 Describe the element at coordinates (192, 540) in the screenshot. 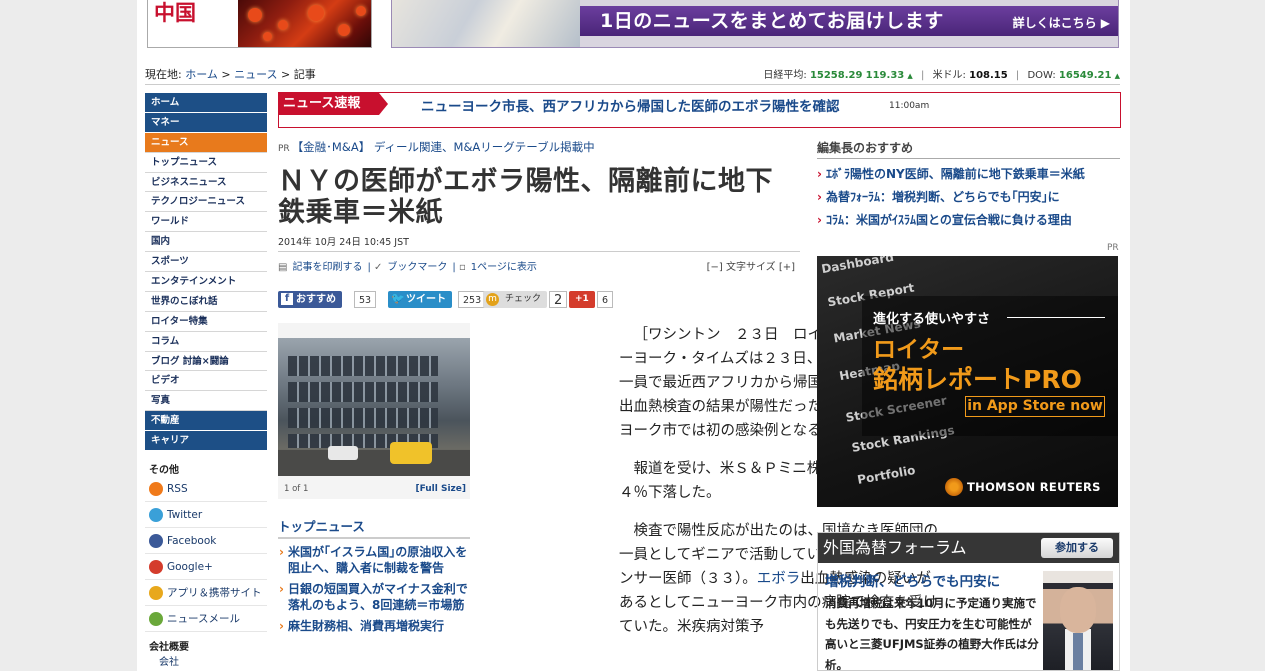

I see `other-link-label: Facebook` at that location.